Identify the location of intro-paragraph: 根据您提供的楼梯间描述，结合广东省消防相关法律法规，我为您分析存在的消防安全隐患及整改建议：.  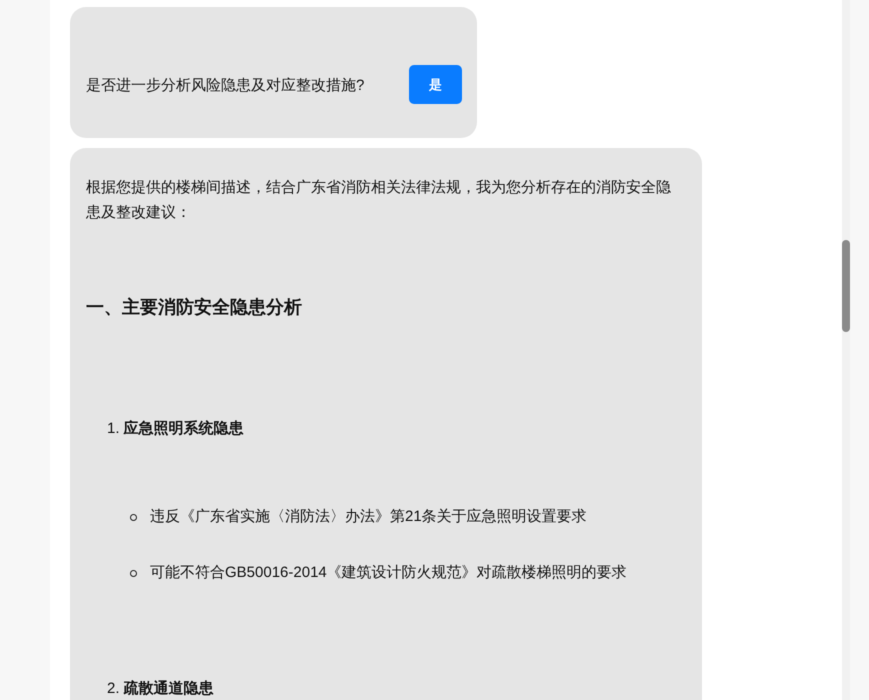
(379, 200).